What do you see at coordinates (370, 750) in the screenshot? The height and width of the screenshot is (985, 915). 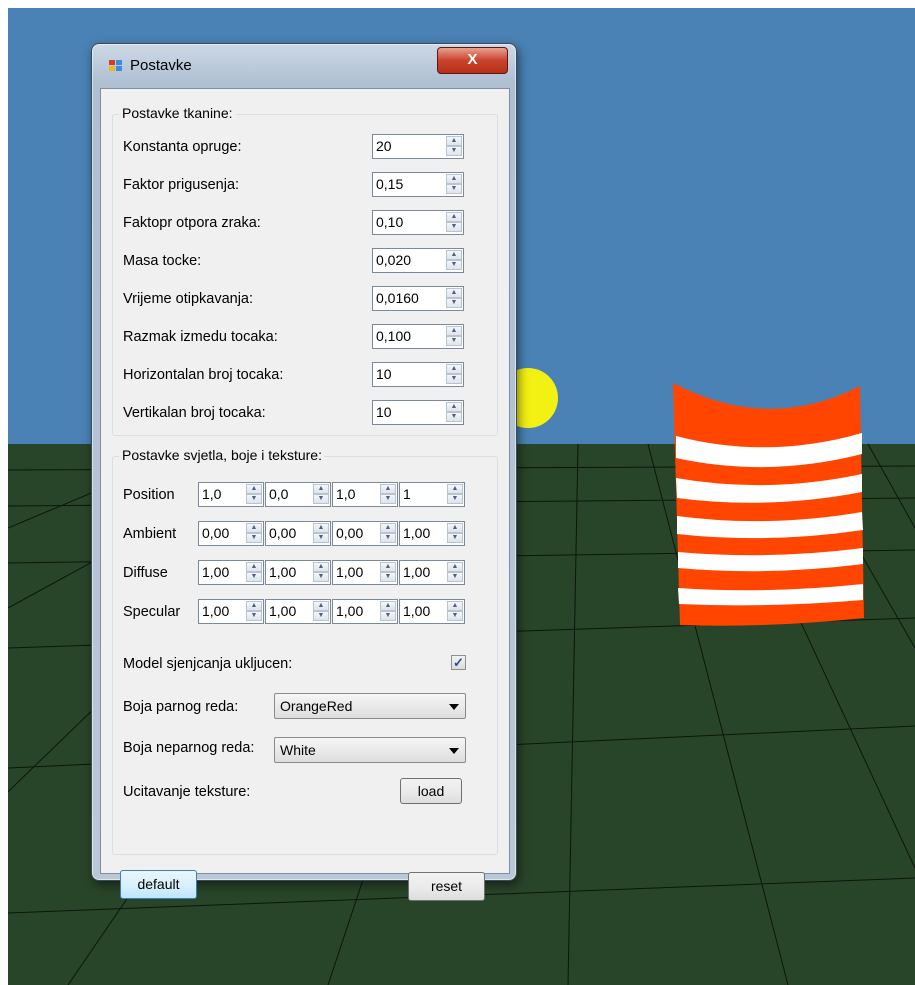 I see `odd-row-color-select: White` at bounding box center [370, 750].